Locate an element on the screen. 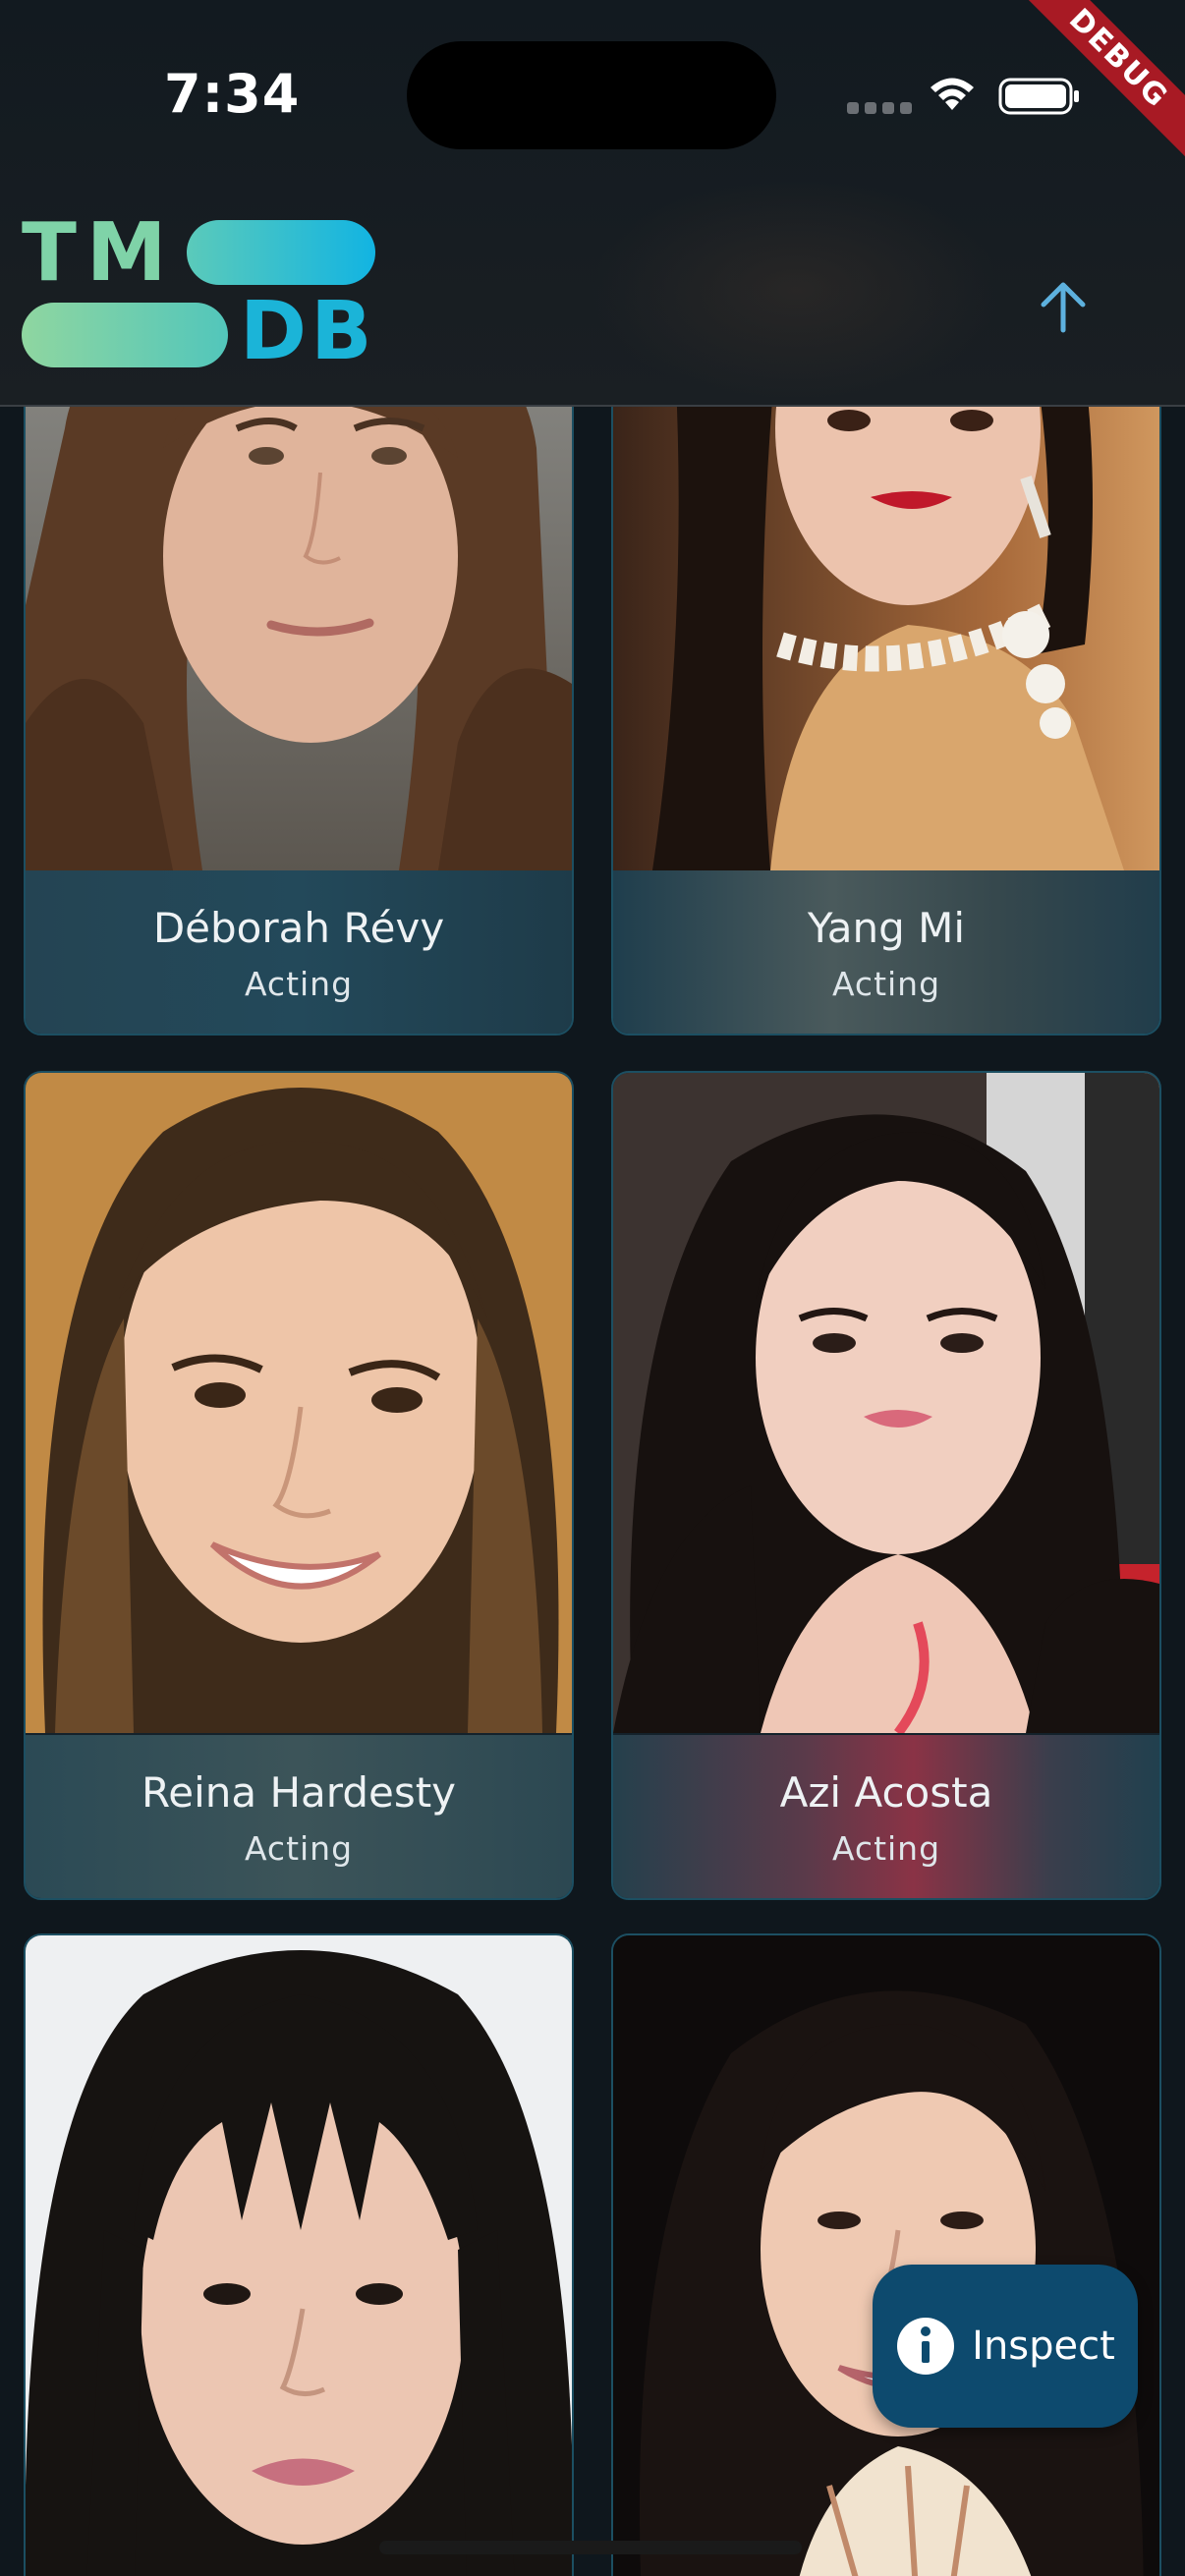 The image size is (1185, 2576). arrow-up-icon is located at coordinates (1064, 307).